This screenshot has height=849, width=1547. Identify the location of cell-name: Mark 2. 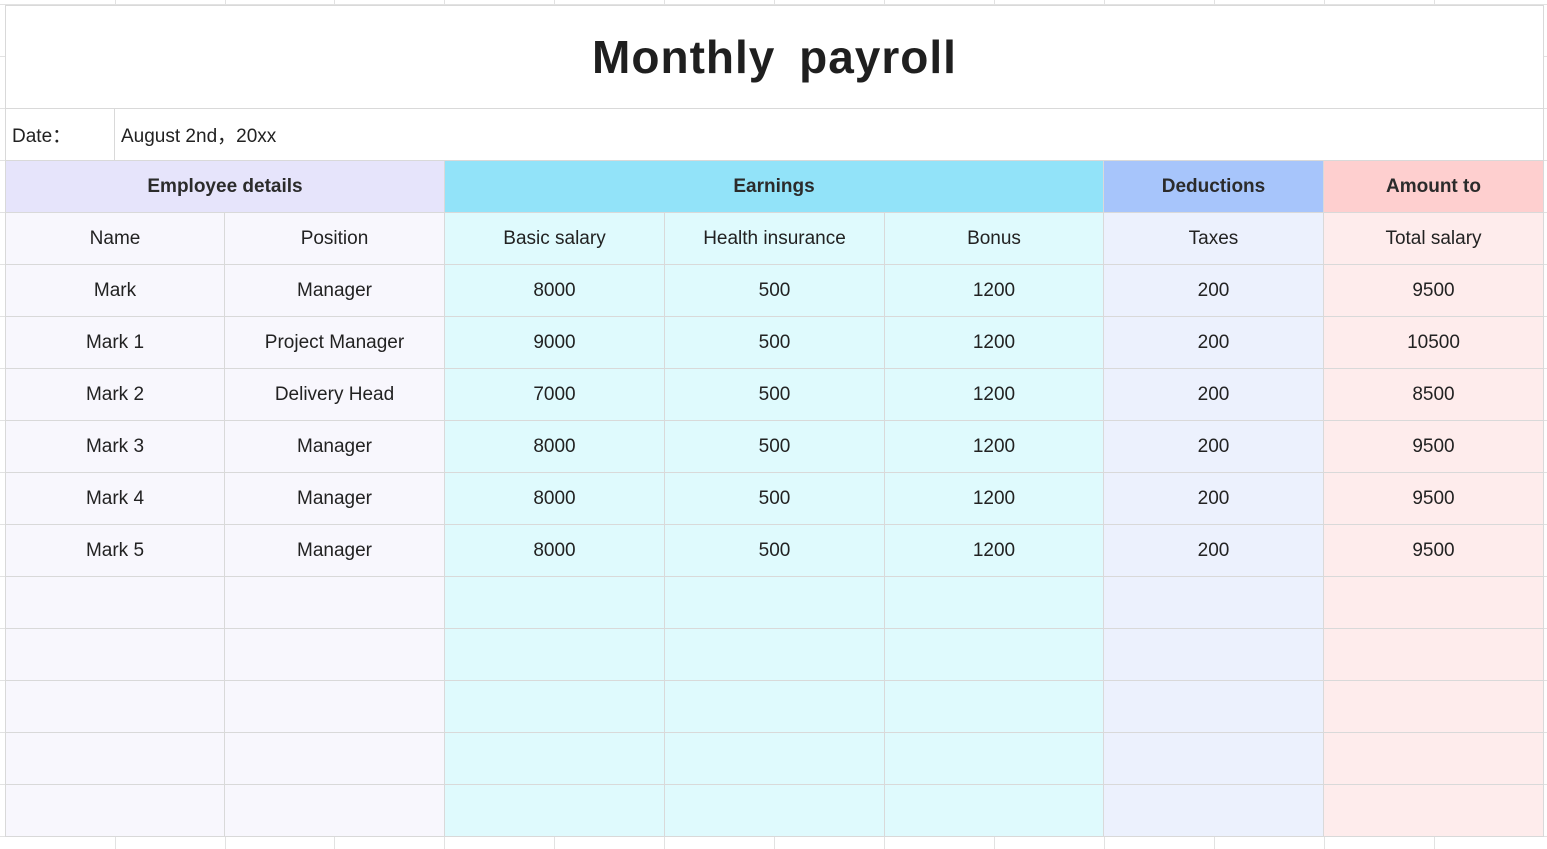
(115, 395).